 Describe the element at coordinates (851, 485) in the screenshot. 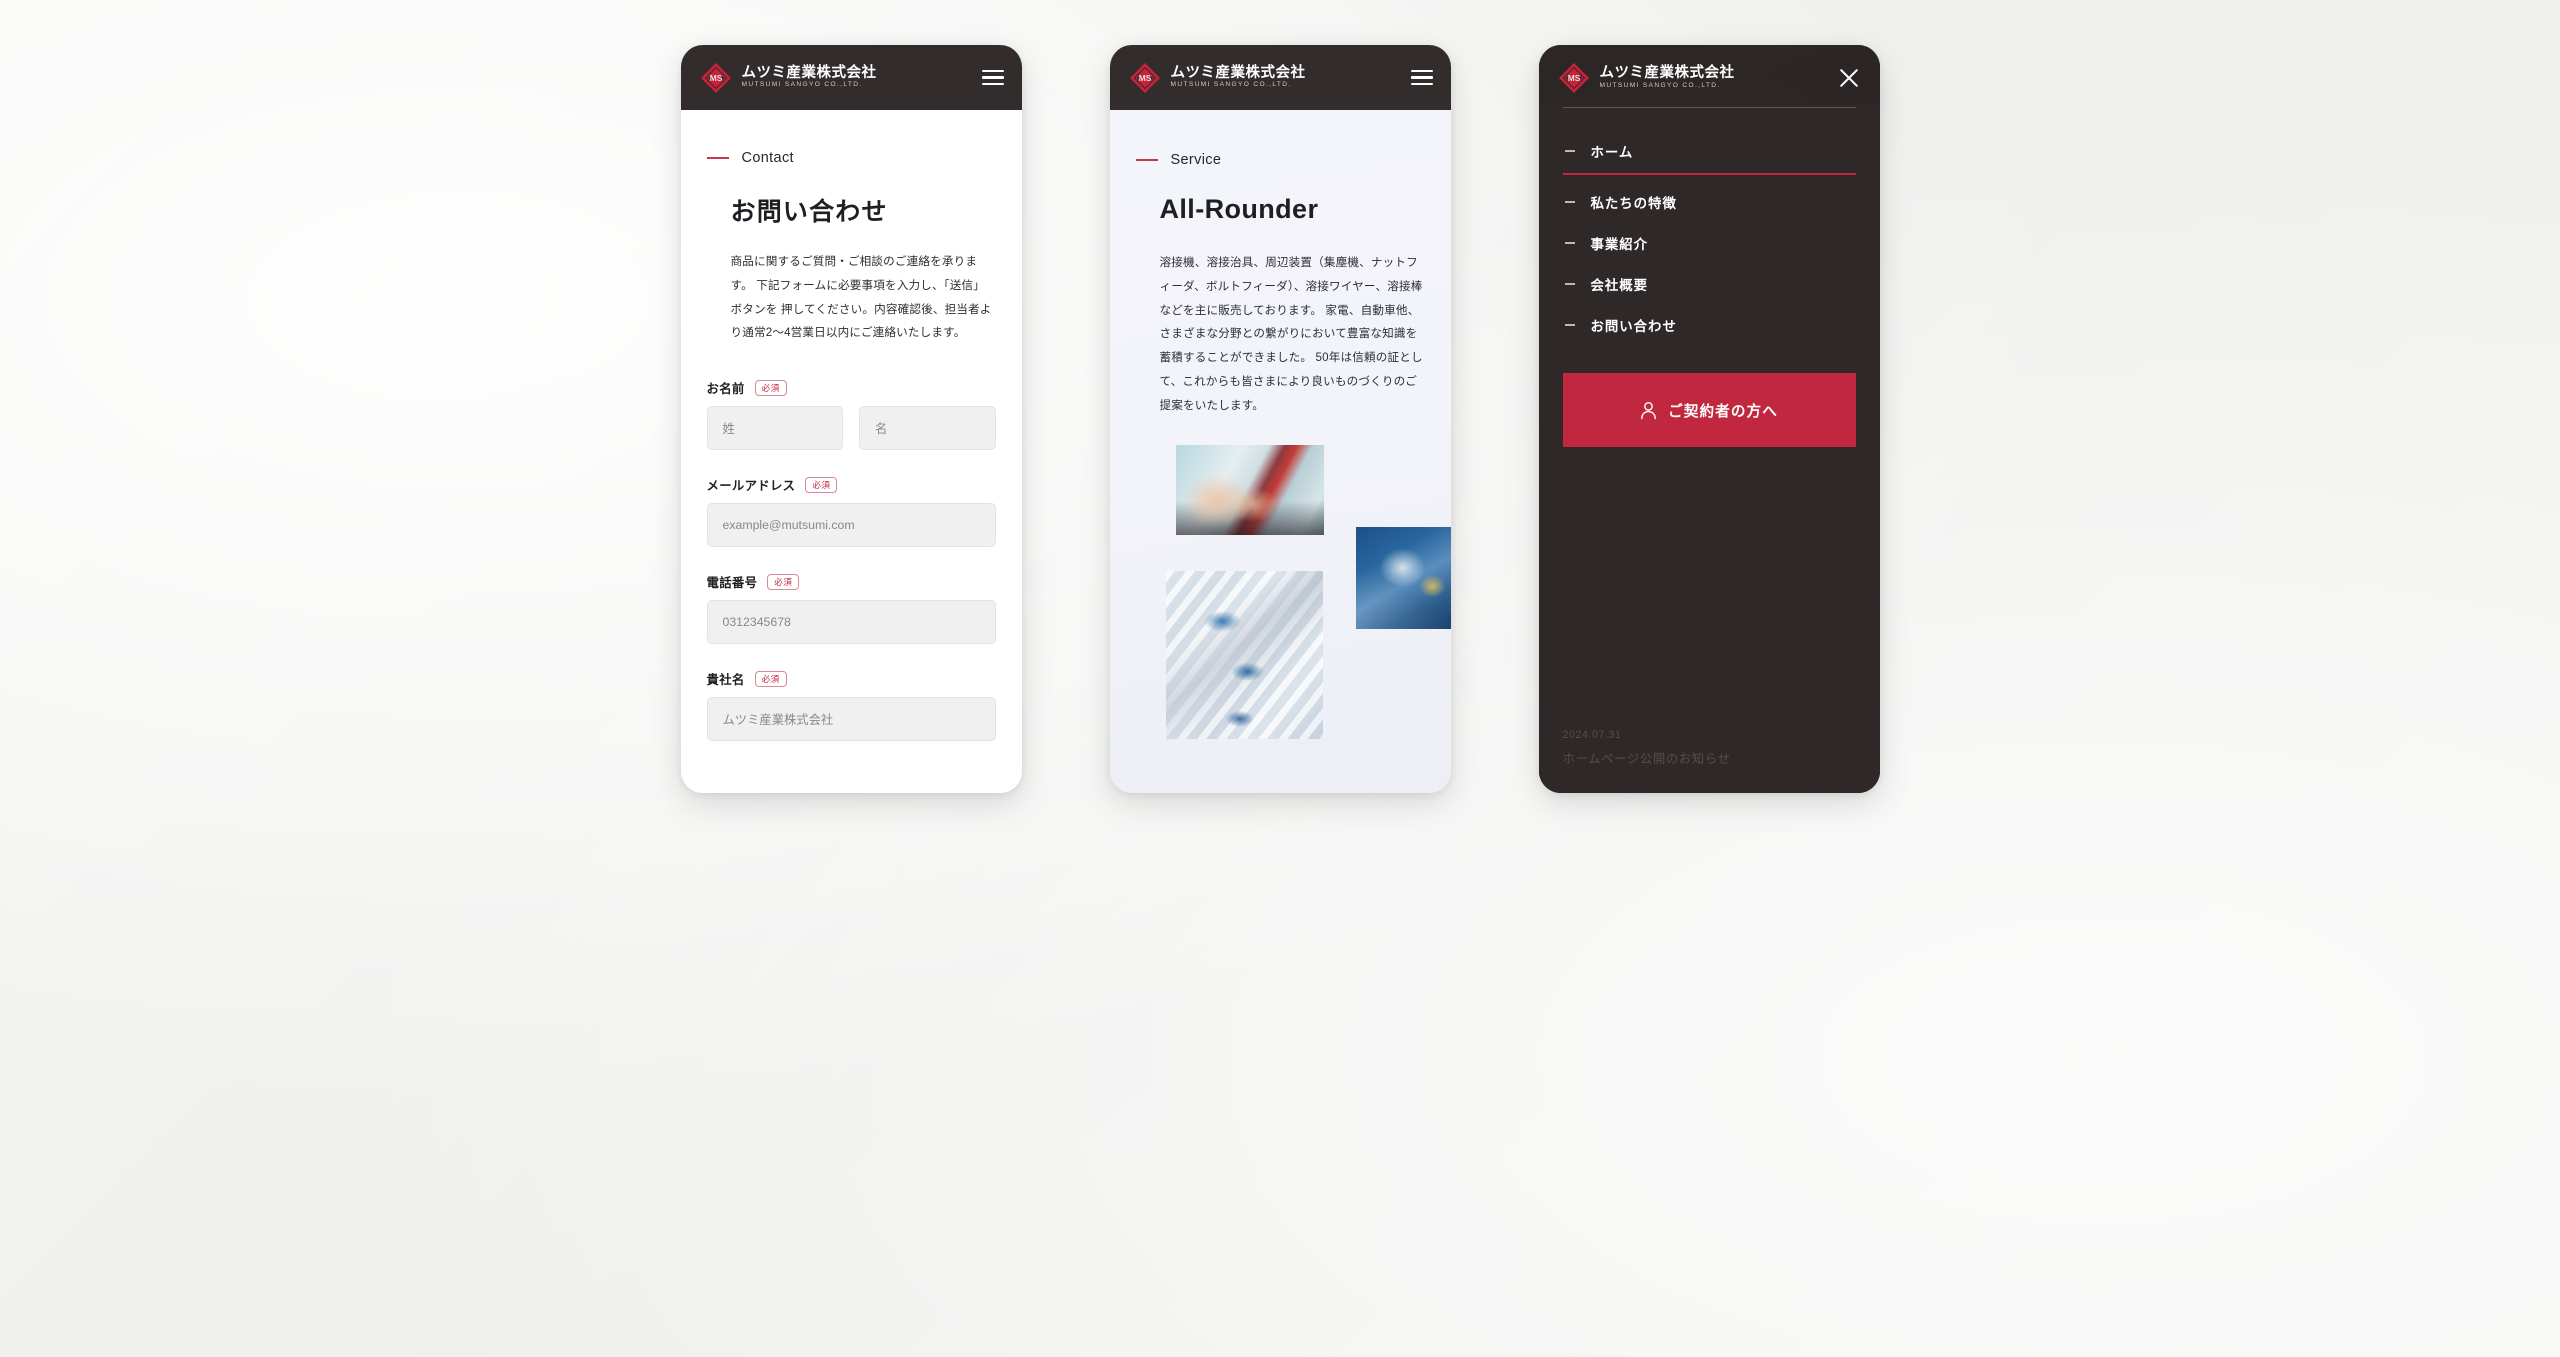

I see `field-label-row: メールアドレス 必須` at that location.